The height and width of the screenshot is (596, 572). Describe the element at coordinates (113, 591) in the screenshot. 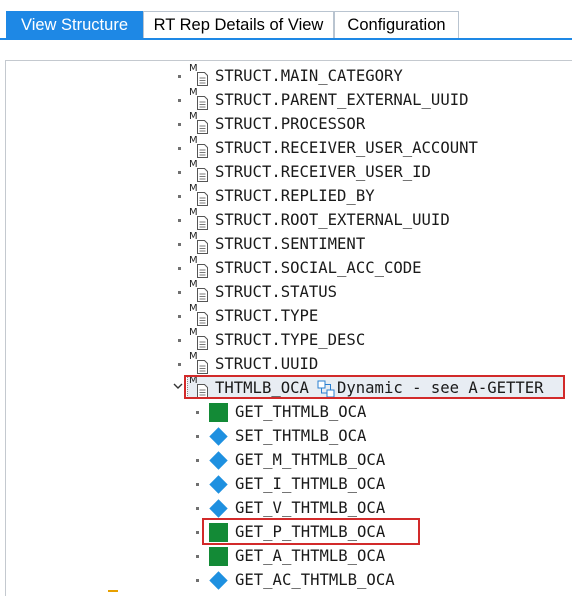

I see `scroll-indicator` at that location.